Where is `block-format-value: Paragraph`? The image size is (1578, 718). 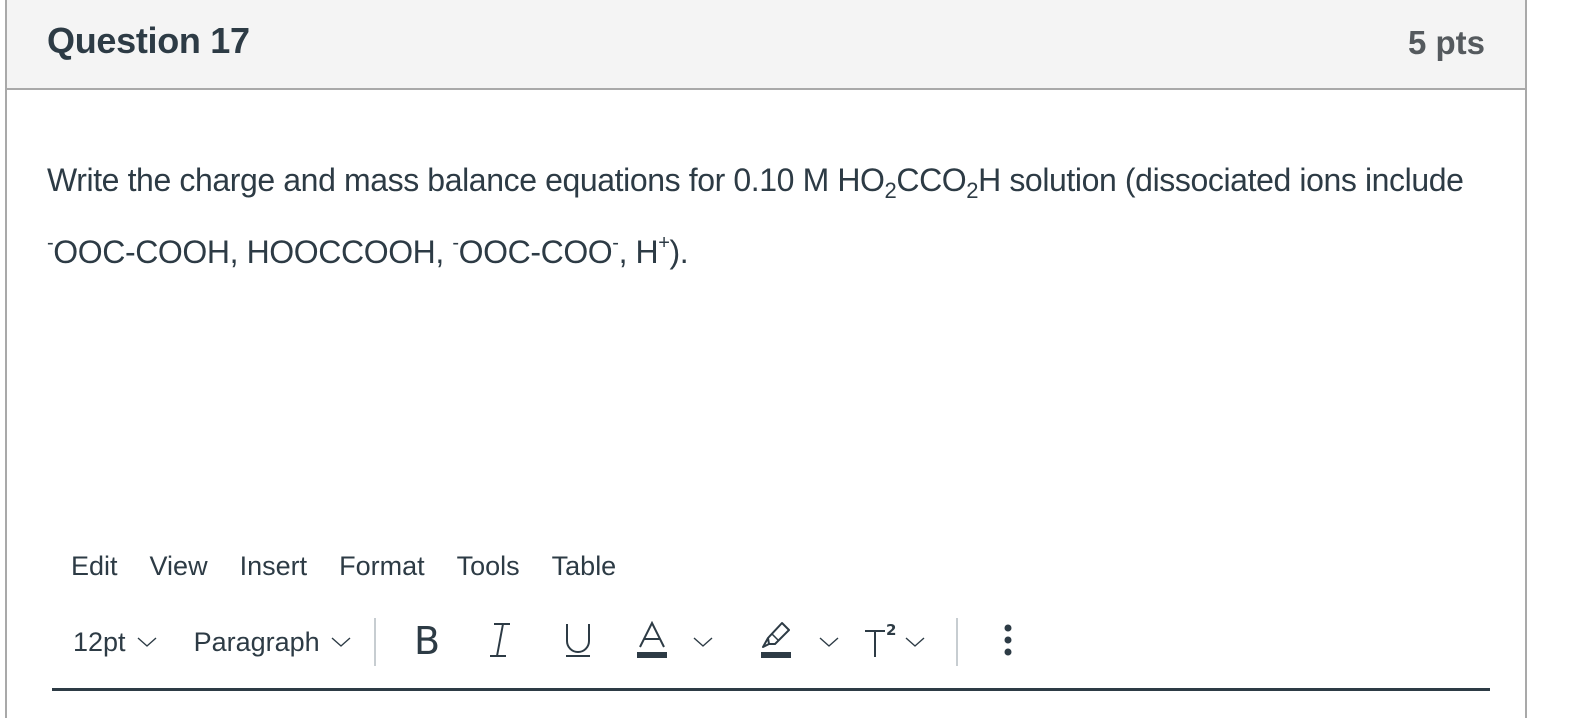 block-format-value: Paragraph is located at coordinates (256, 641).